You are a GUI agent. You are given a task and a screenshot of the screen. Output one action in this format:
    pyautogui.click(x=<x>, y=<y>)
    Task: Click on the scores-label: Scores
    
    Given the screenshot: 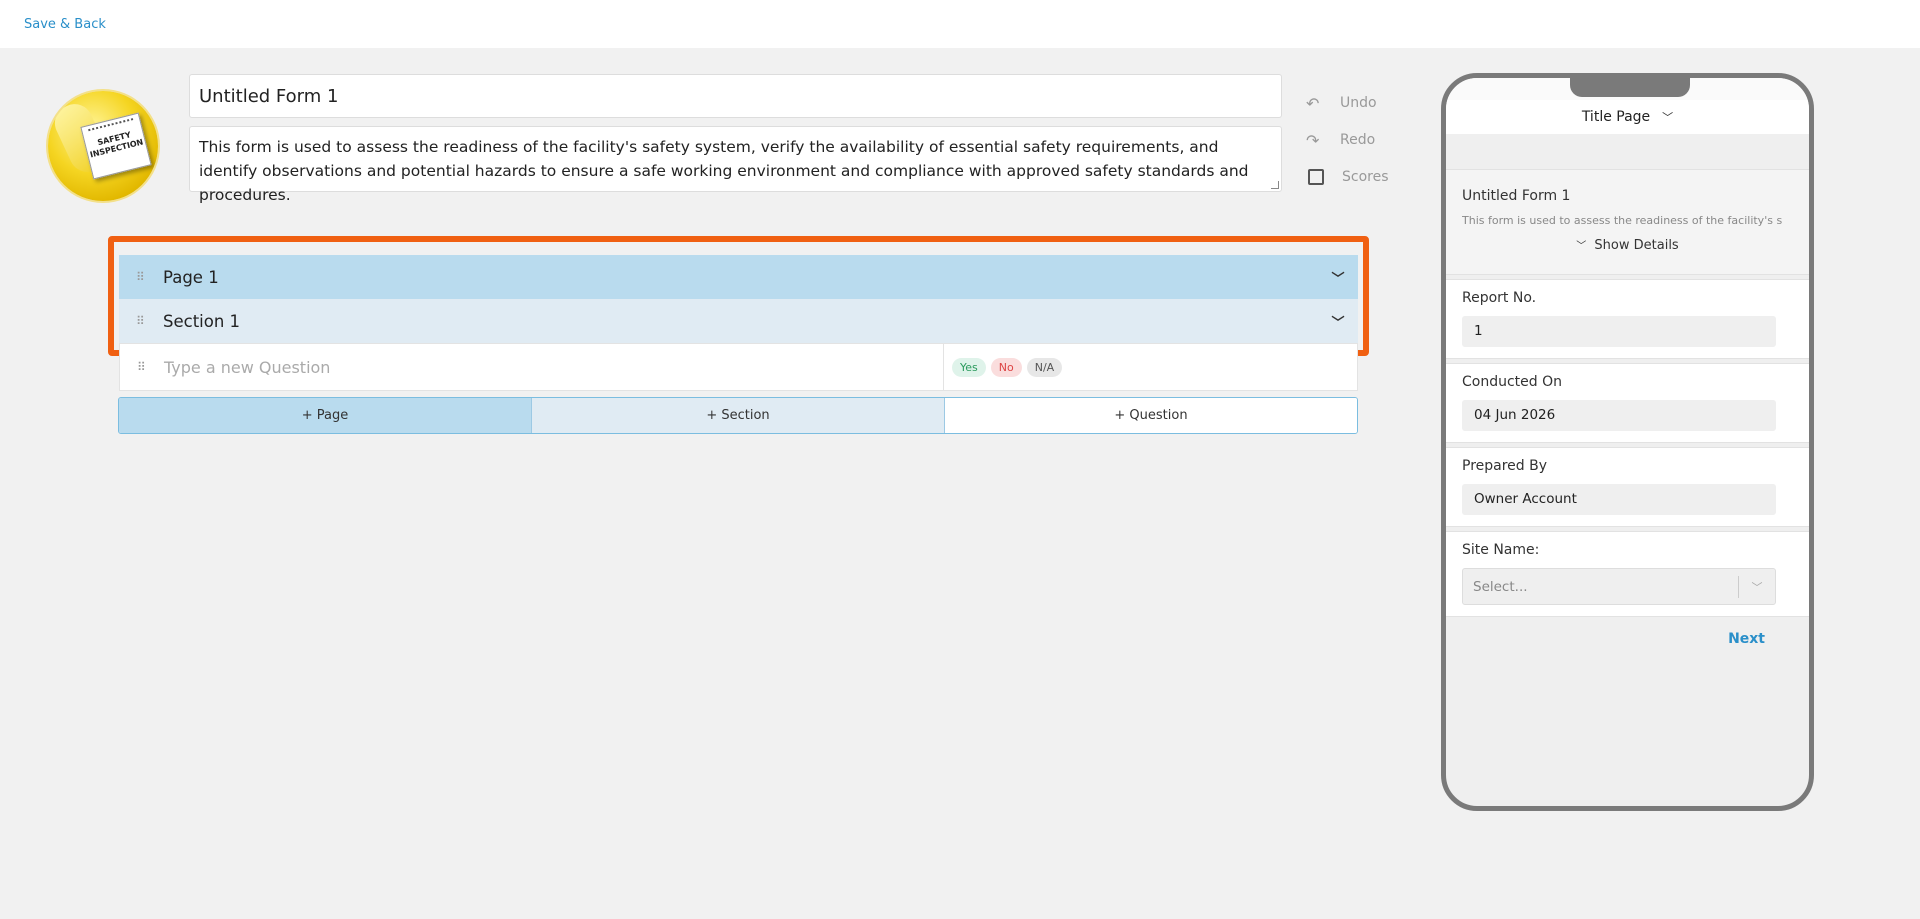 What is the action you would take?
    pyautogui.click(x=1365, y=177)
    